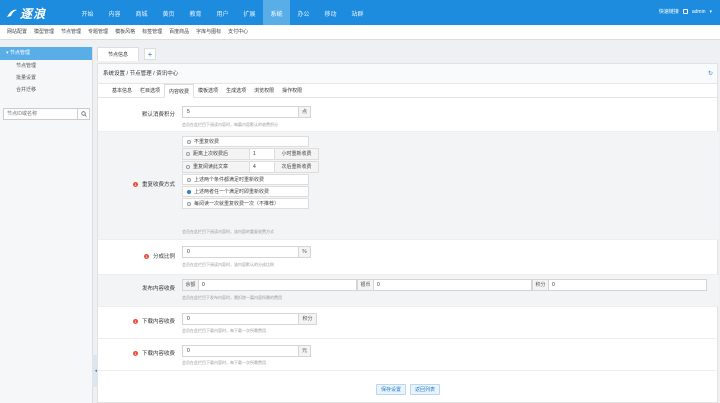 This screenshot has width=720, height=403. What do you see at coordinates (238, 32) in the screenshot?
I see `subnav-item: 支付中心` at bounding box center [238, 32].